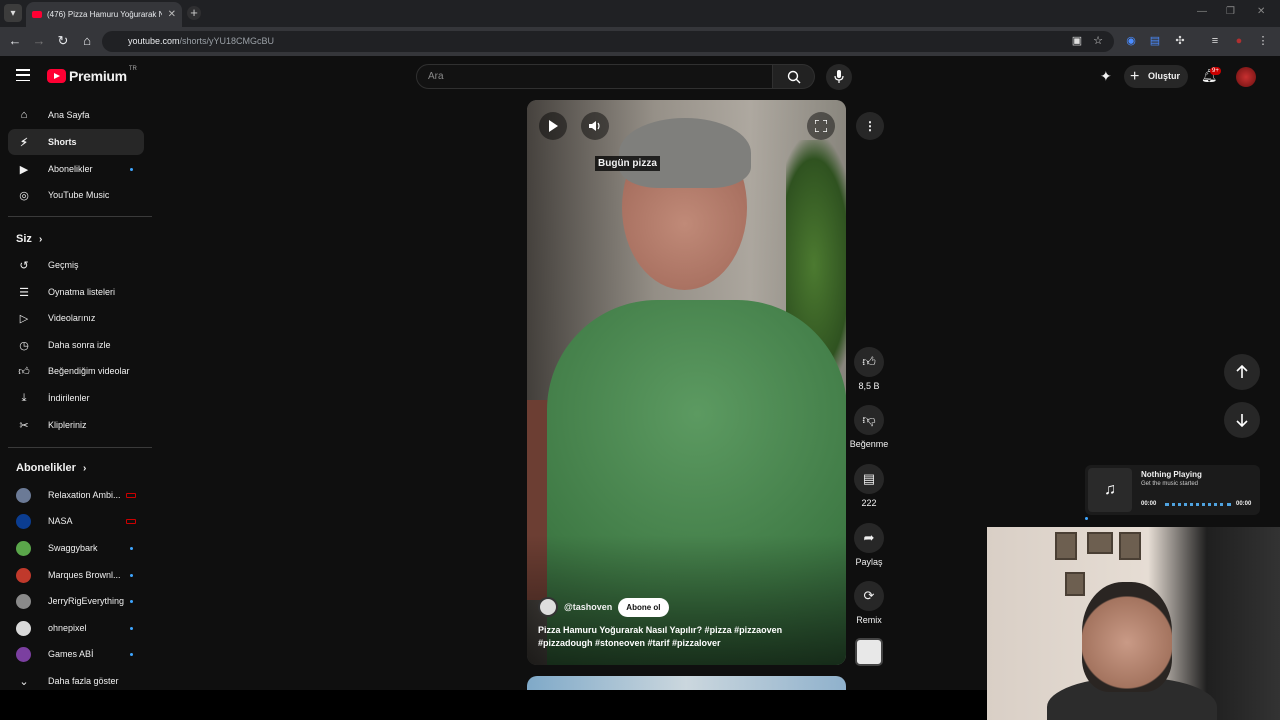  What do you see at coordinates (1110, 490) in the screenshot?
I see `music-note-icon: ♫` at bounding box center [1110, 490].